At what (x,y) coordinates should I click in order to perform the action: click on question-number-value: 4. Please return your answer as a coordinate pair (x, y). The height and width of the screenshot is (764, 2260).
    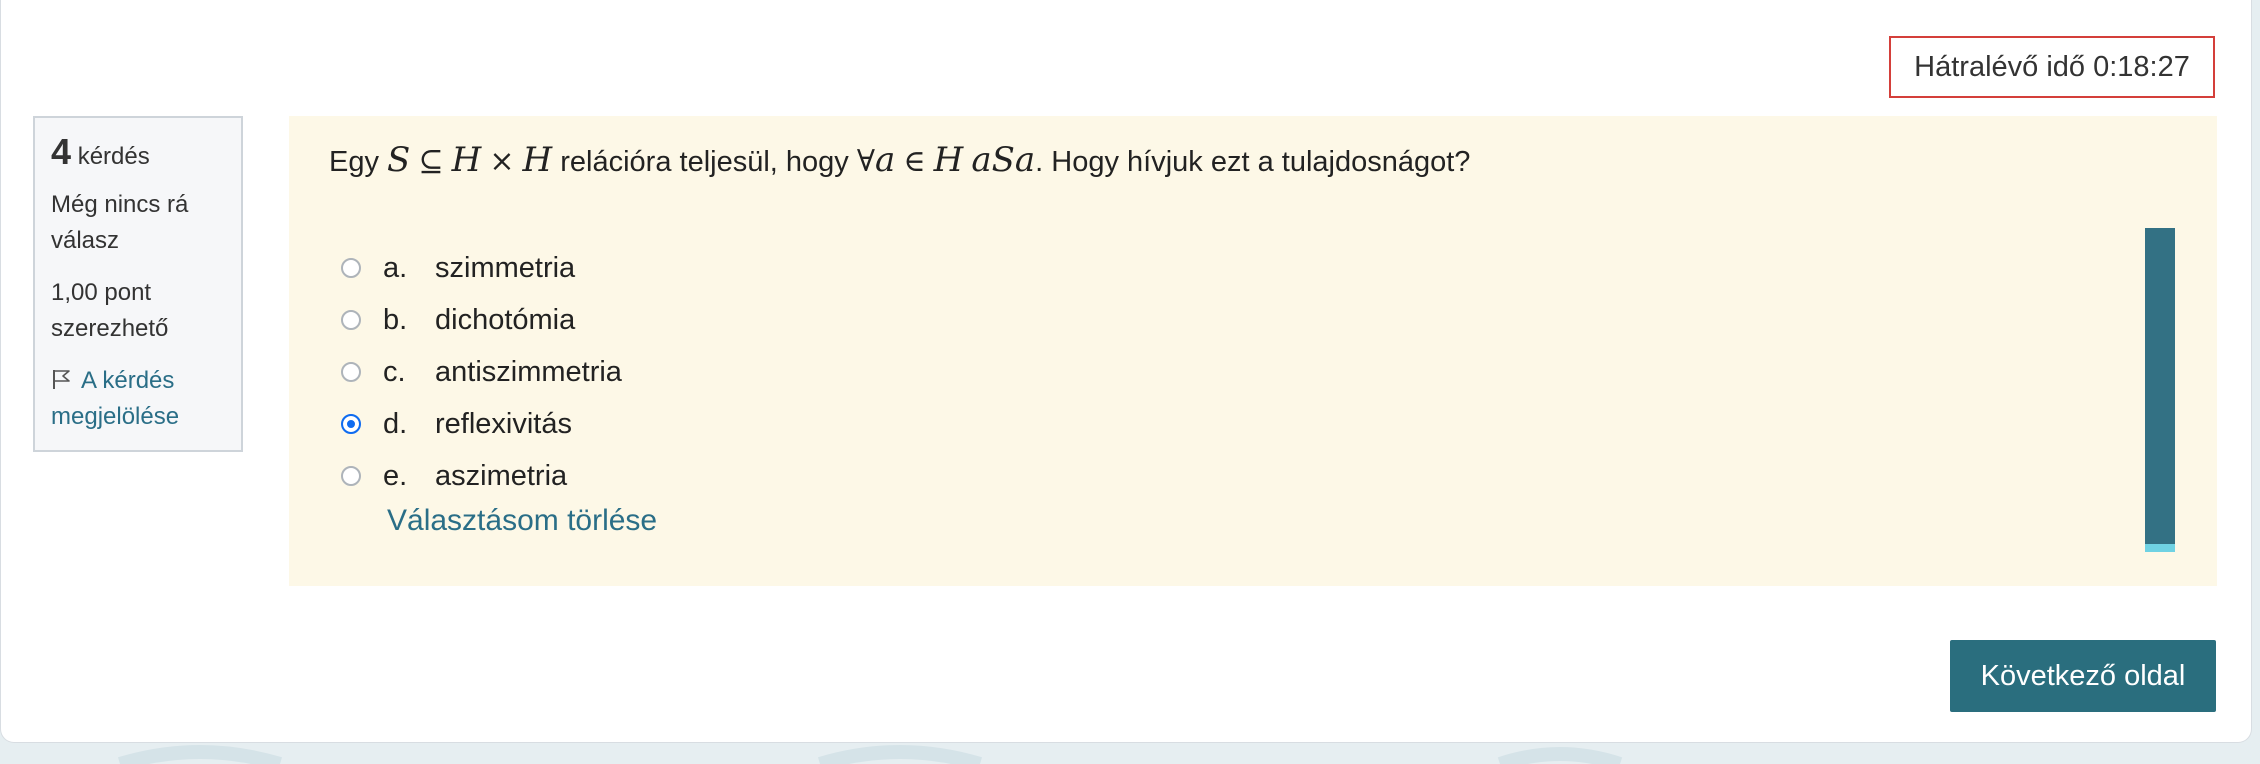
    Looking at the image, I should click on (61, 151).